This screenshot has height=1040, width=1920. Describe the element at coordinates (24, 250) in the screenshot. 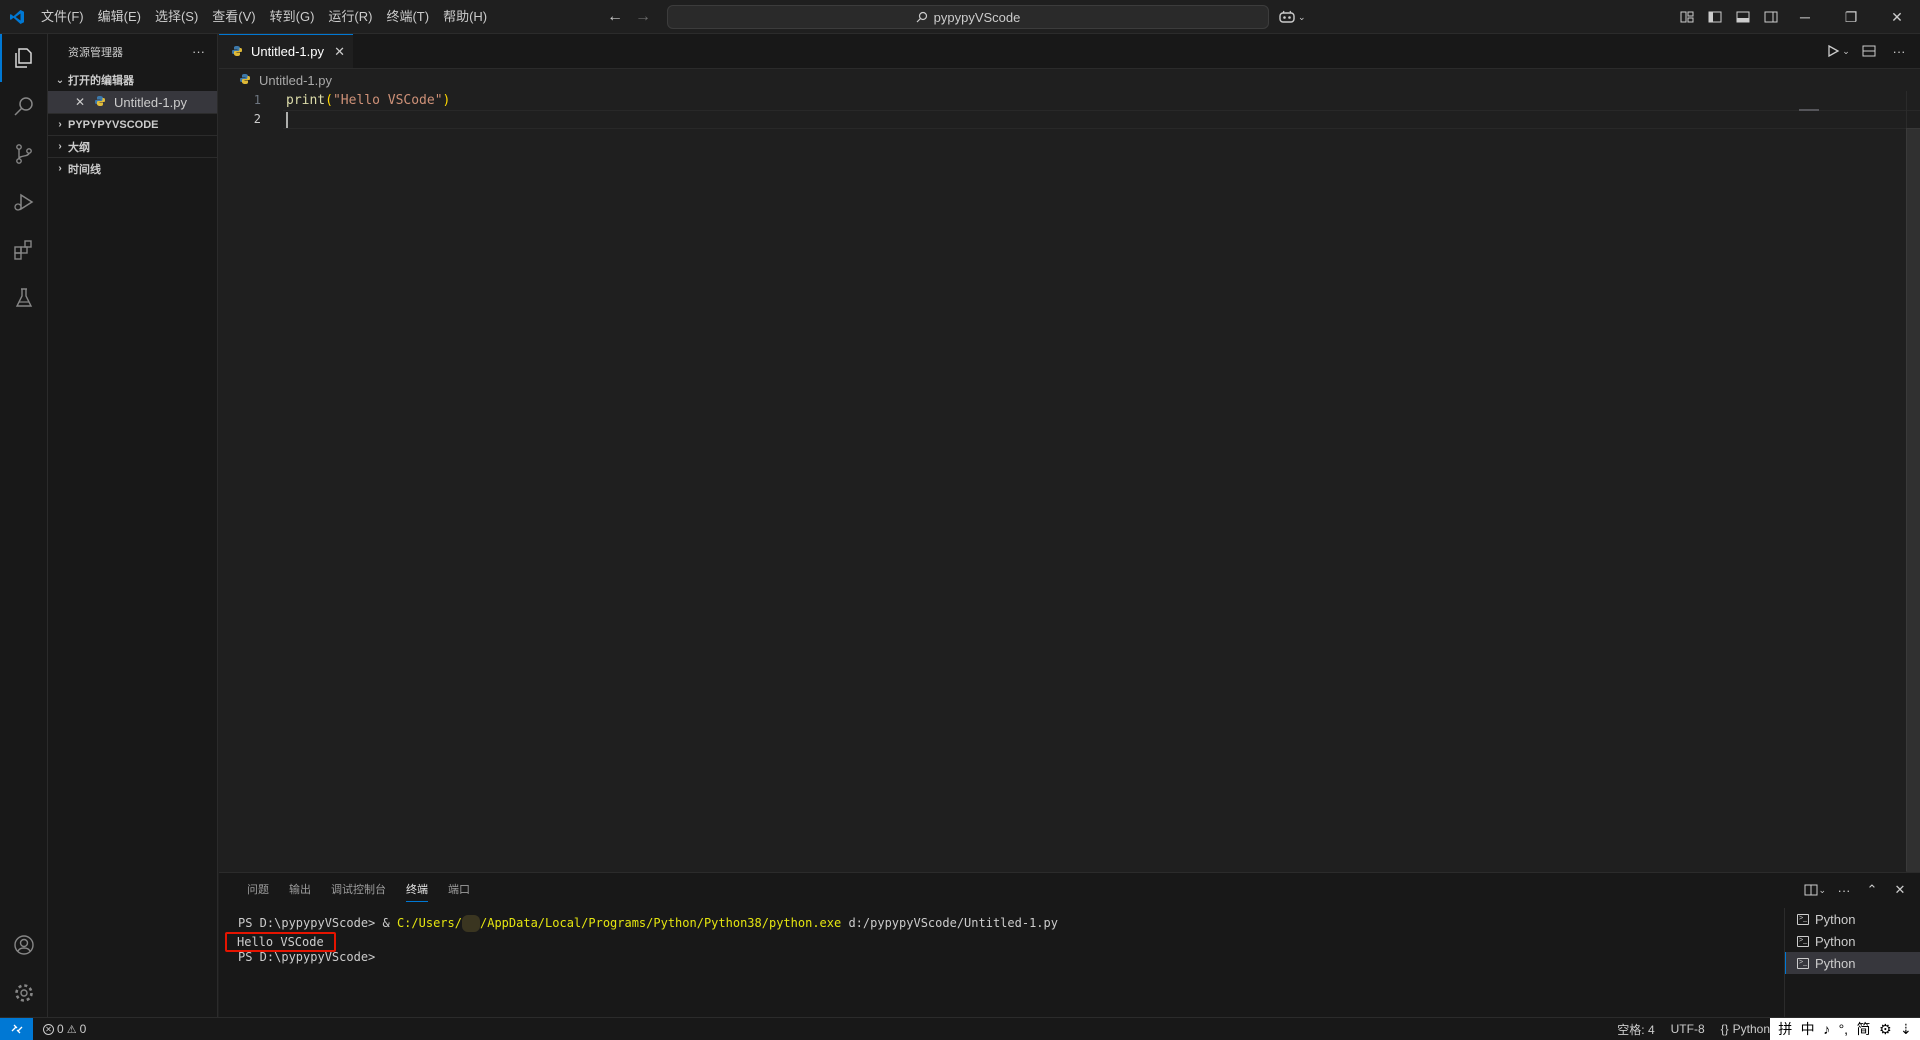

I see `extensions-icon` at that location.